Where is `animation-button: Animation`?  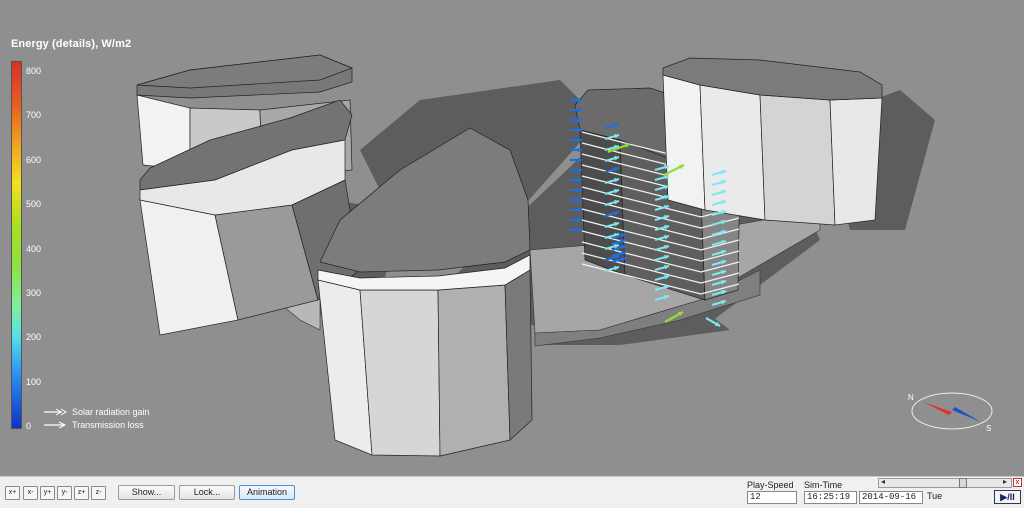
animation-button: Animation is located at coordinates (267, 492).